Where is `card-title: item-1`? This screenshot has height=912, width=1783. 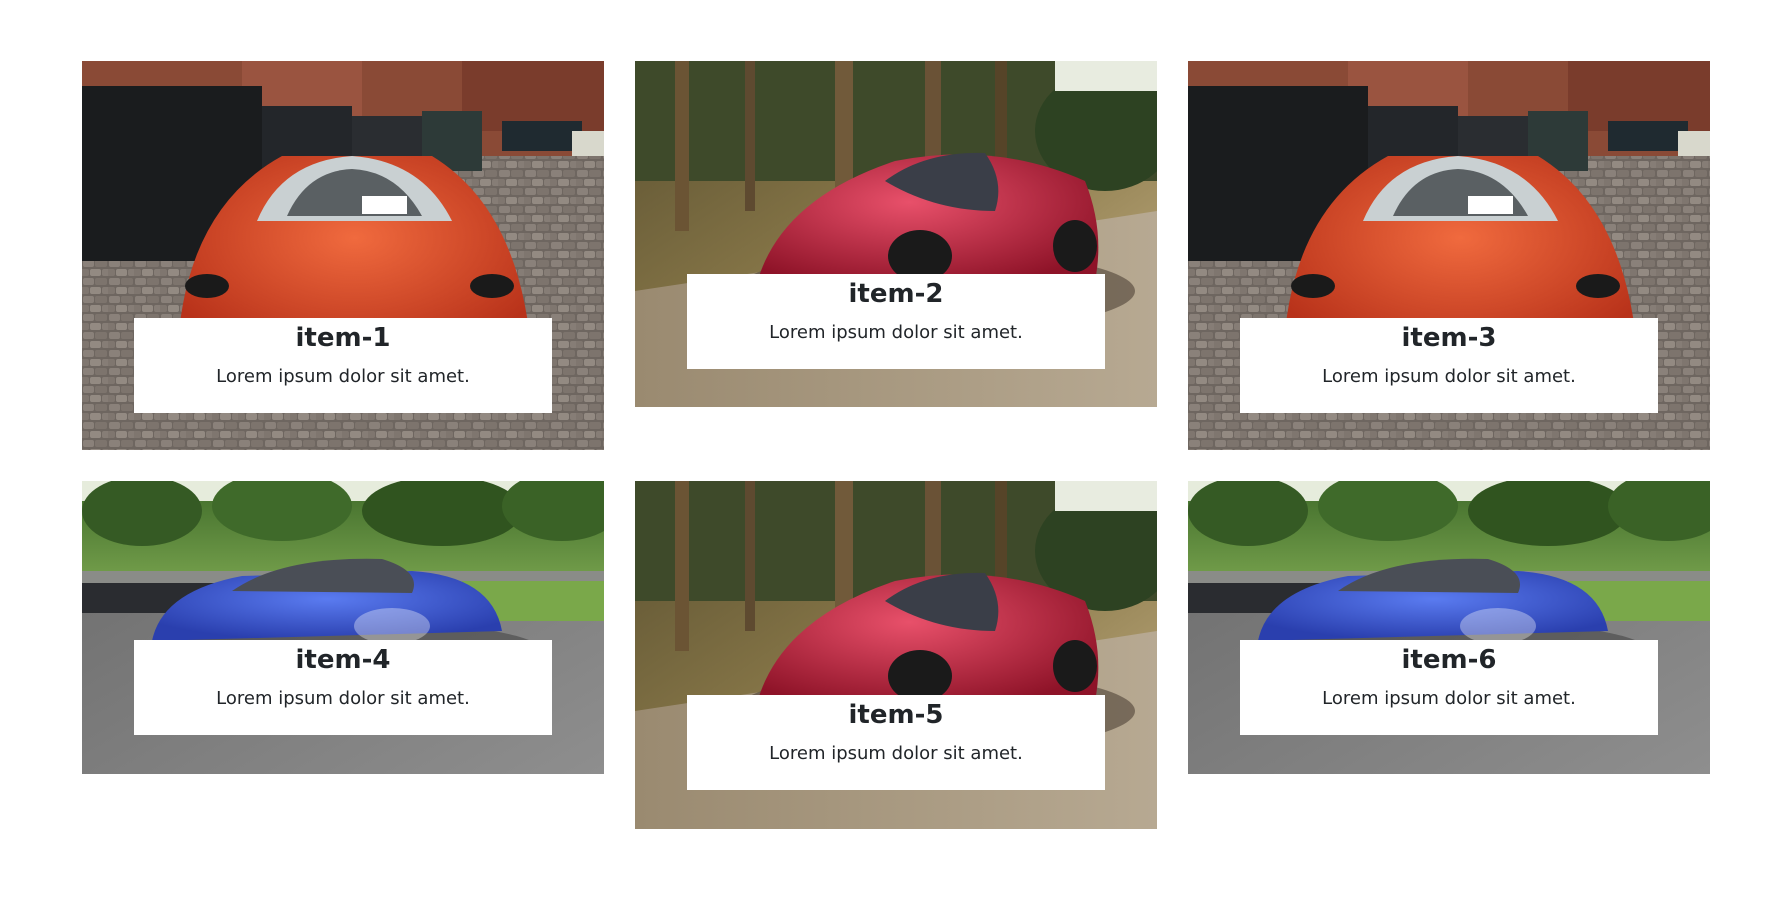
card-title: item-1 is located at coordinates (343, 338).